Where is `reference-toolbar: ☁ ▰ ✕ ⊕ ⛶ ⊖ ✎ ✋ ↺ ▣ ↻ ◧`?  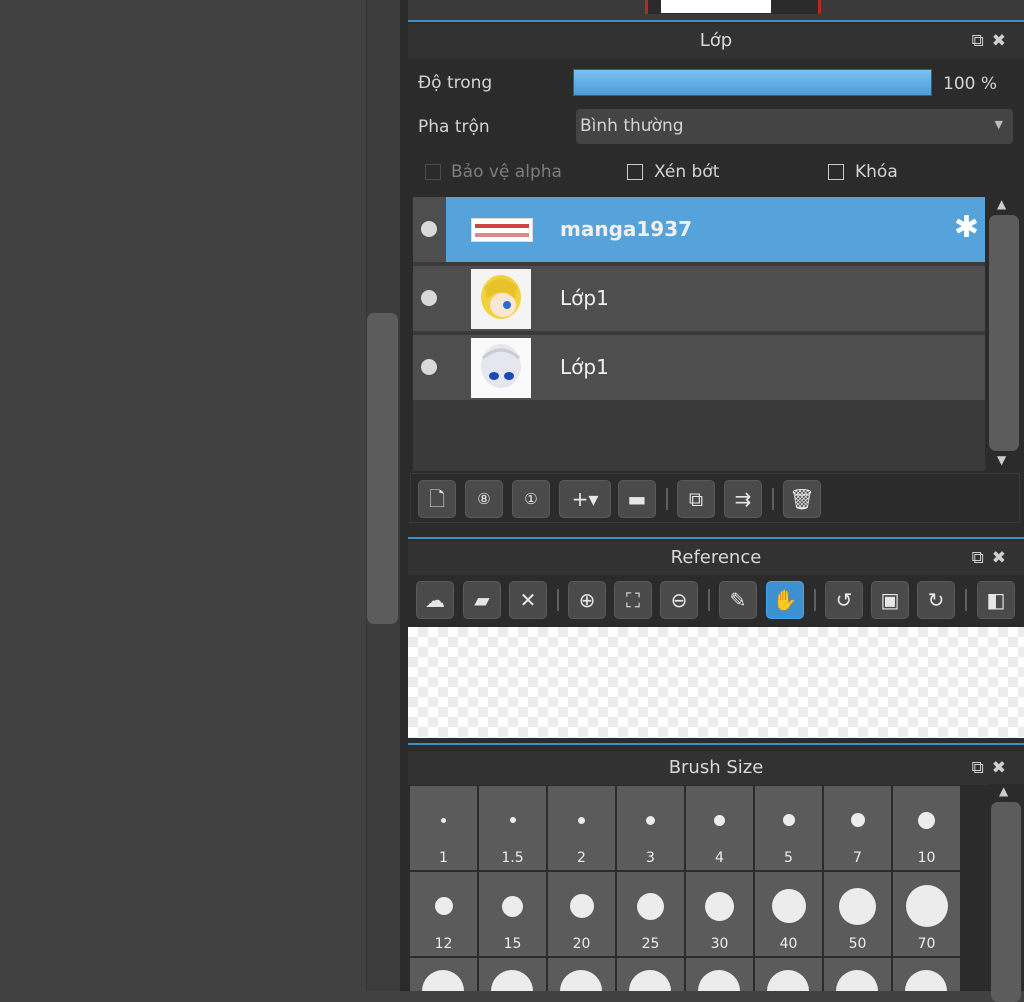
reference-toolbar: ☁ ▰ ✕ ⊕ ⛶ ⊖ ✎ ✋ ↺ ▣ ↻ ◧ is located at coordinates (716, 601).